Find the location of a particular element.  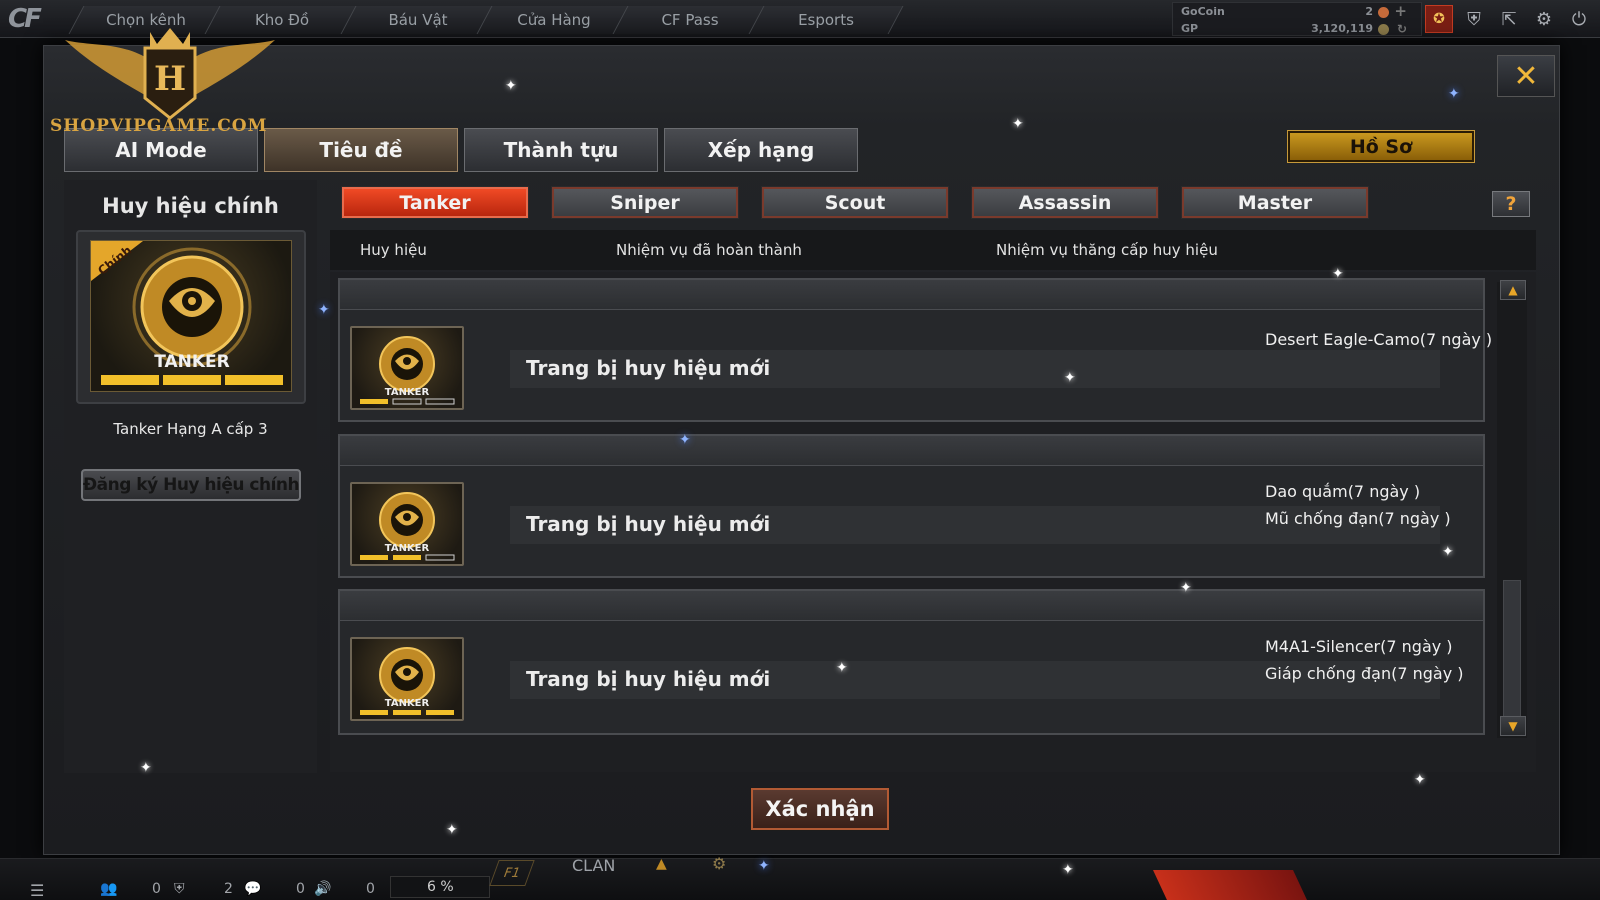

menu-lines-icon: ☰ is located at coordinates (37, 890).